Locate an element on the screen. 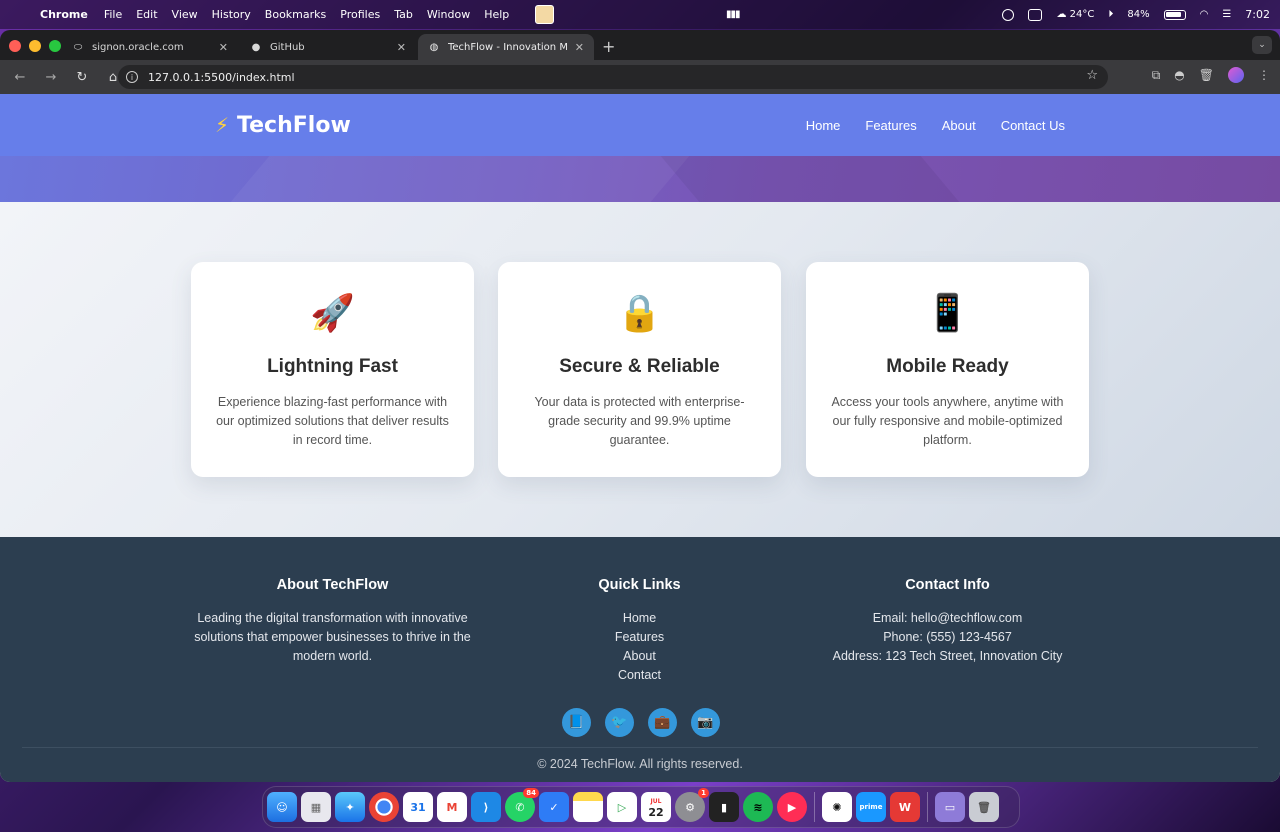 This screenshot has height=832, width=1280. menu-bookmarks: Bookmarks is located at coordinates (295, 14).